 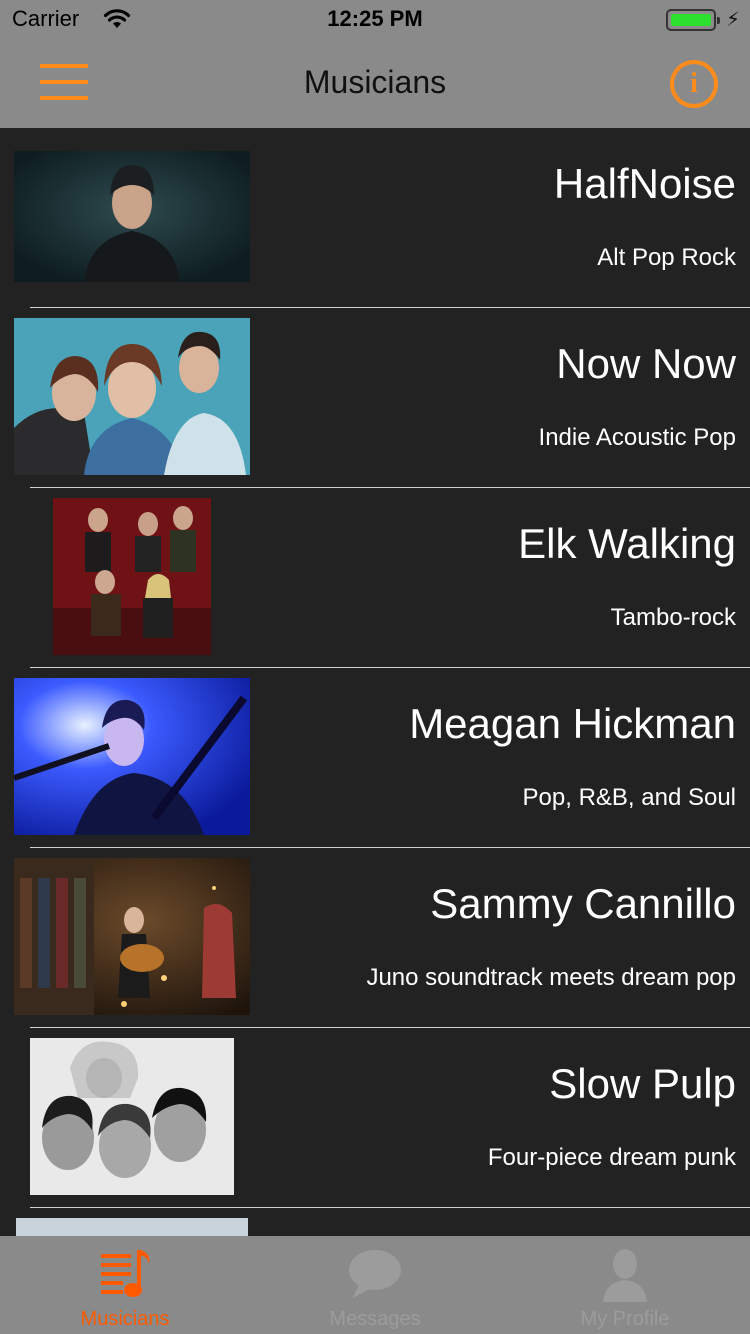 I want to click on list-item: HalfNoise Alt Pop Rock, so click(x=375, y=218).